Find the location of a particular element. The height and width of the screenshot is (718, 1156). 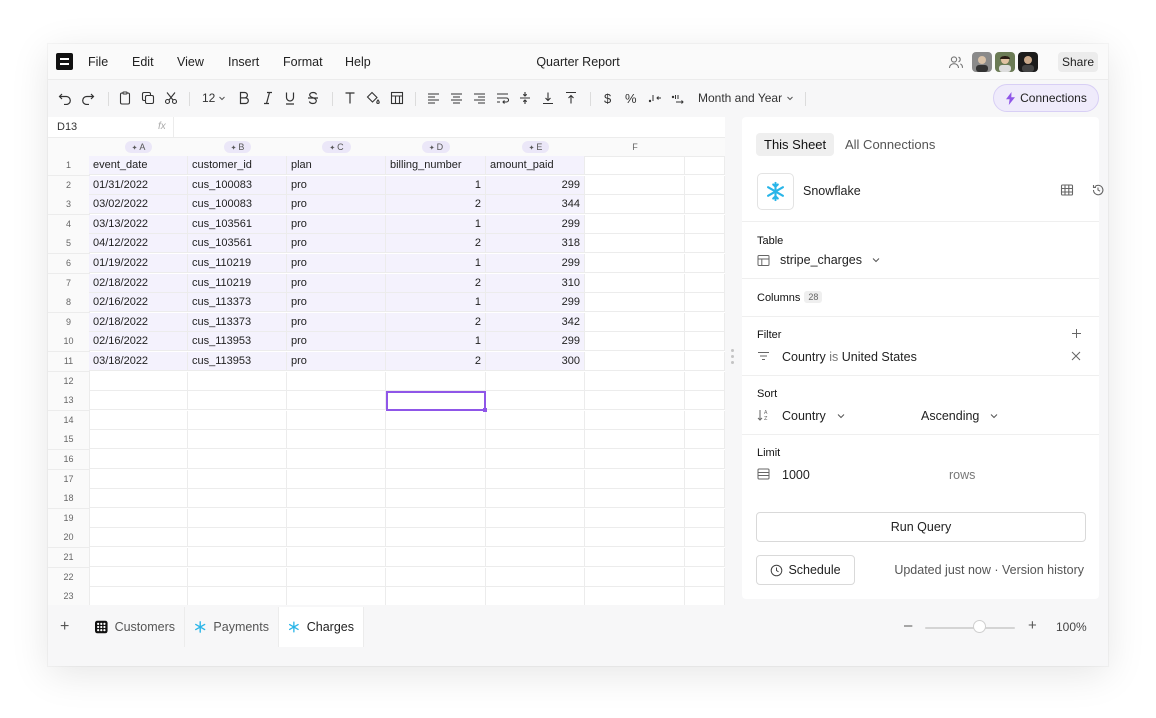

fill-color-icon is located at coordinates (373, 98).